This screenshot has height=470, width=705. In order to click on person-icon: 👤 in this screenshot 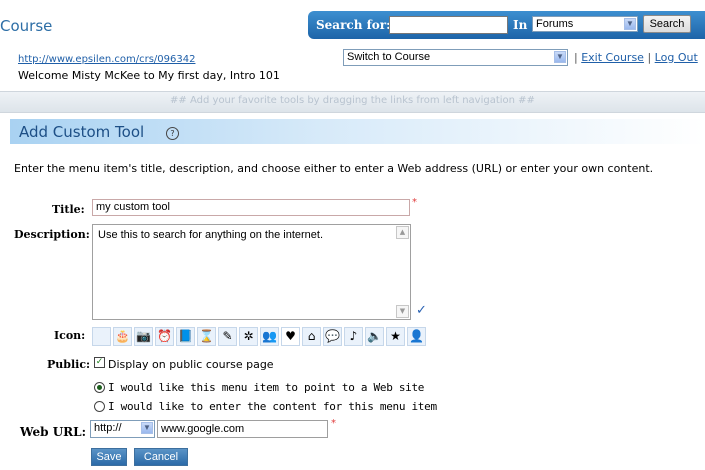, I will do `click(416, 336)`.